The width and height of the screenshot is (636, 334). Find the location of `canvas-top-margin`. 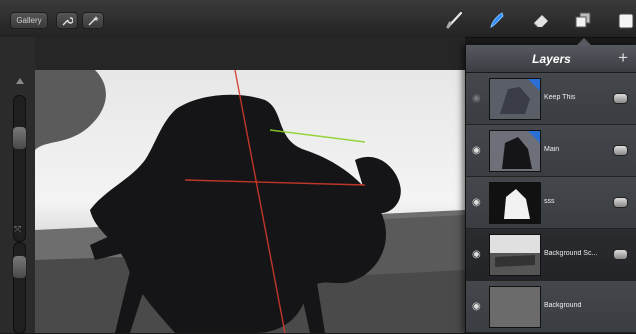

canvas-top-margin is located at coordinates (232, 53).